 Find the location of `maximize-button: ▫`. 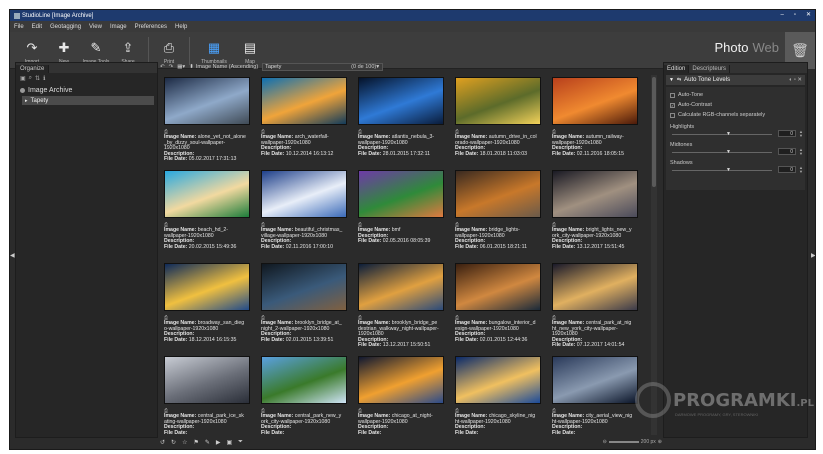

maximize-button: ▫ is located at coordinates (795, 15).